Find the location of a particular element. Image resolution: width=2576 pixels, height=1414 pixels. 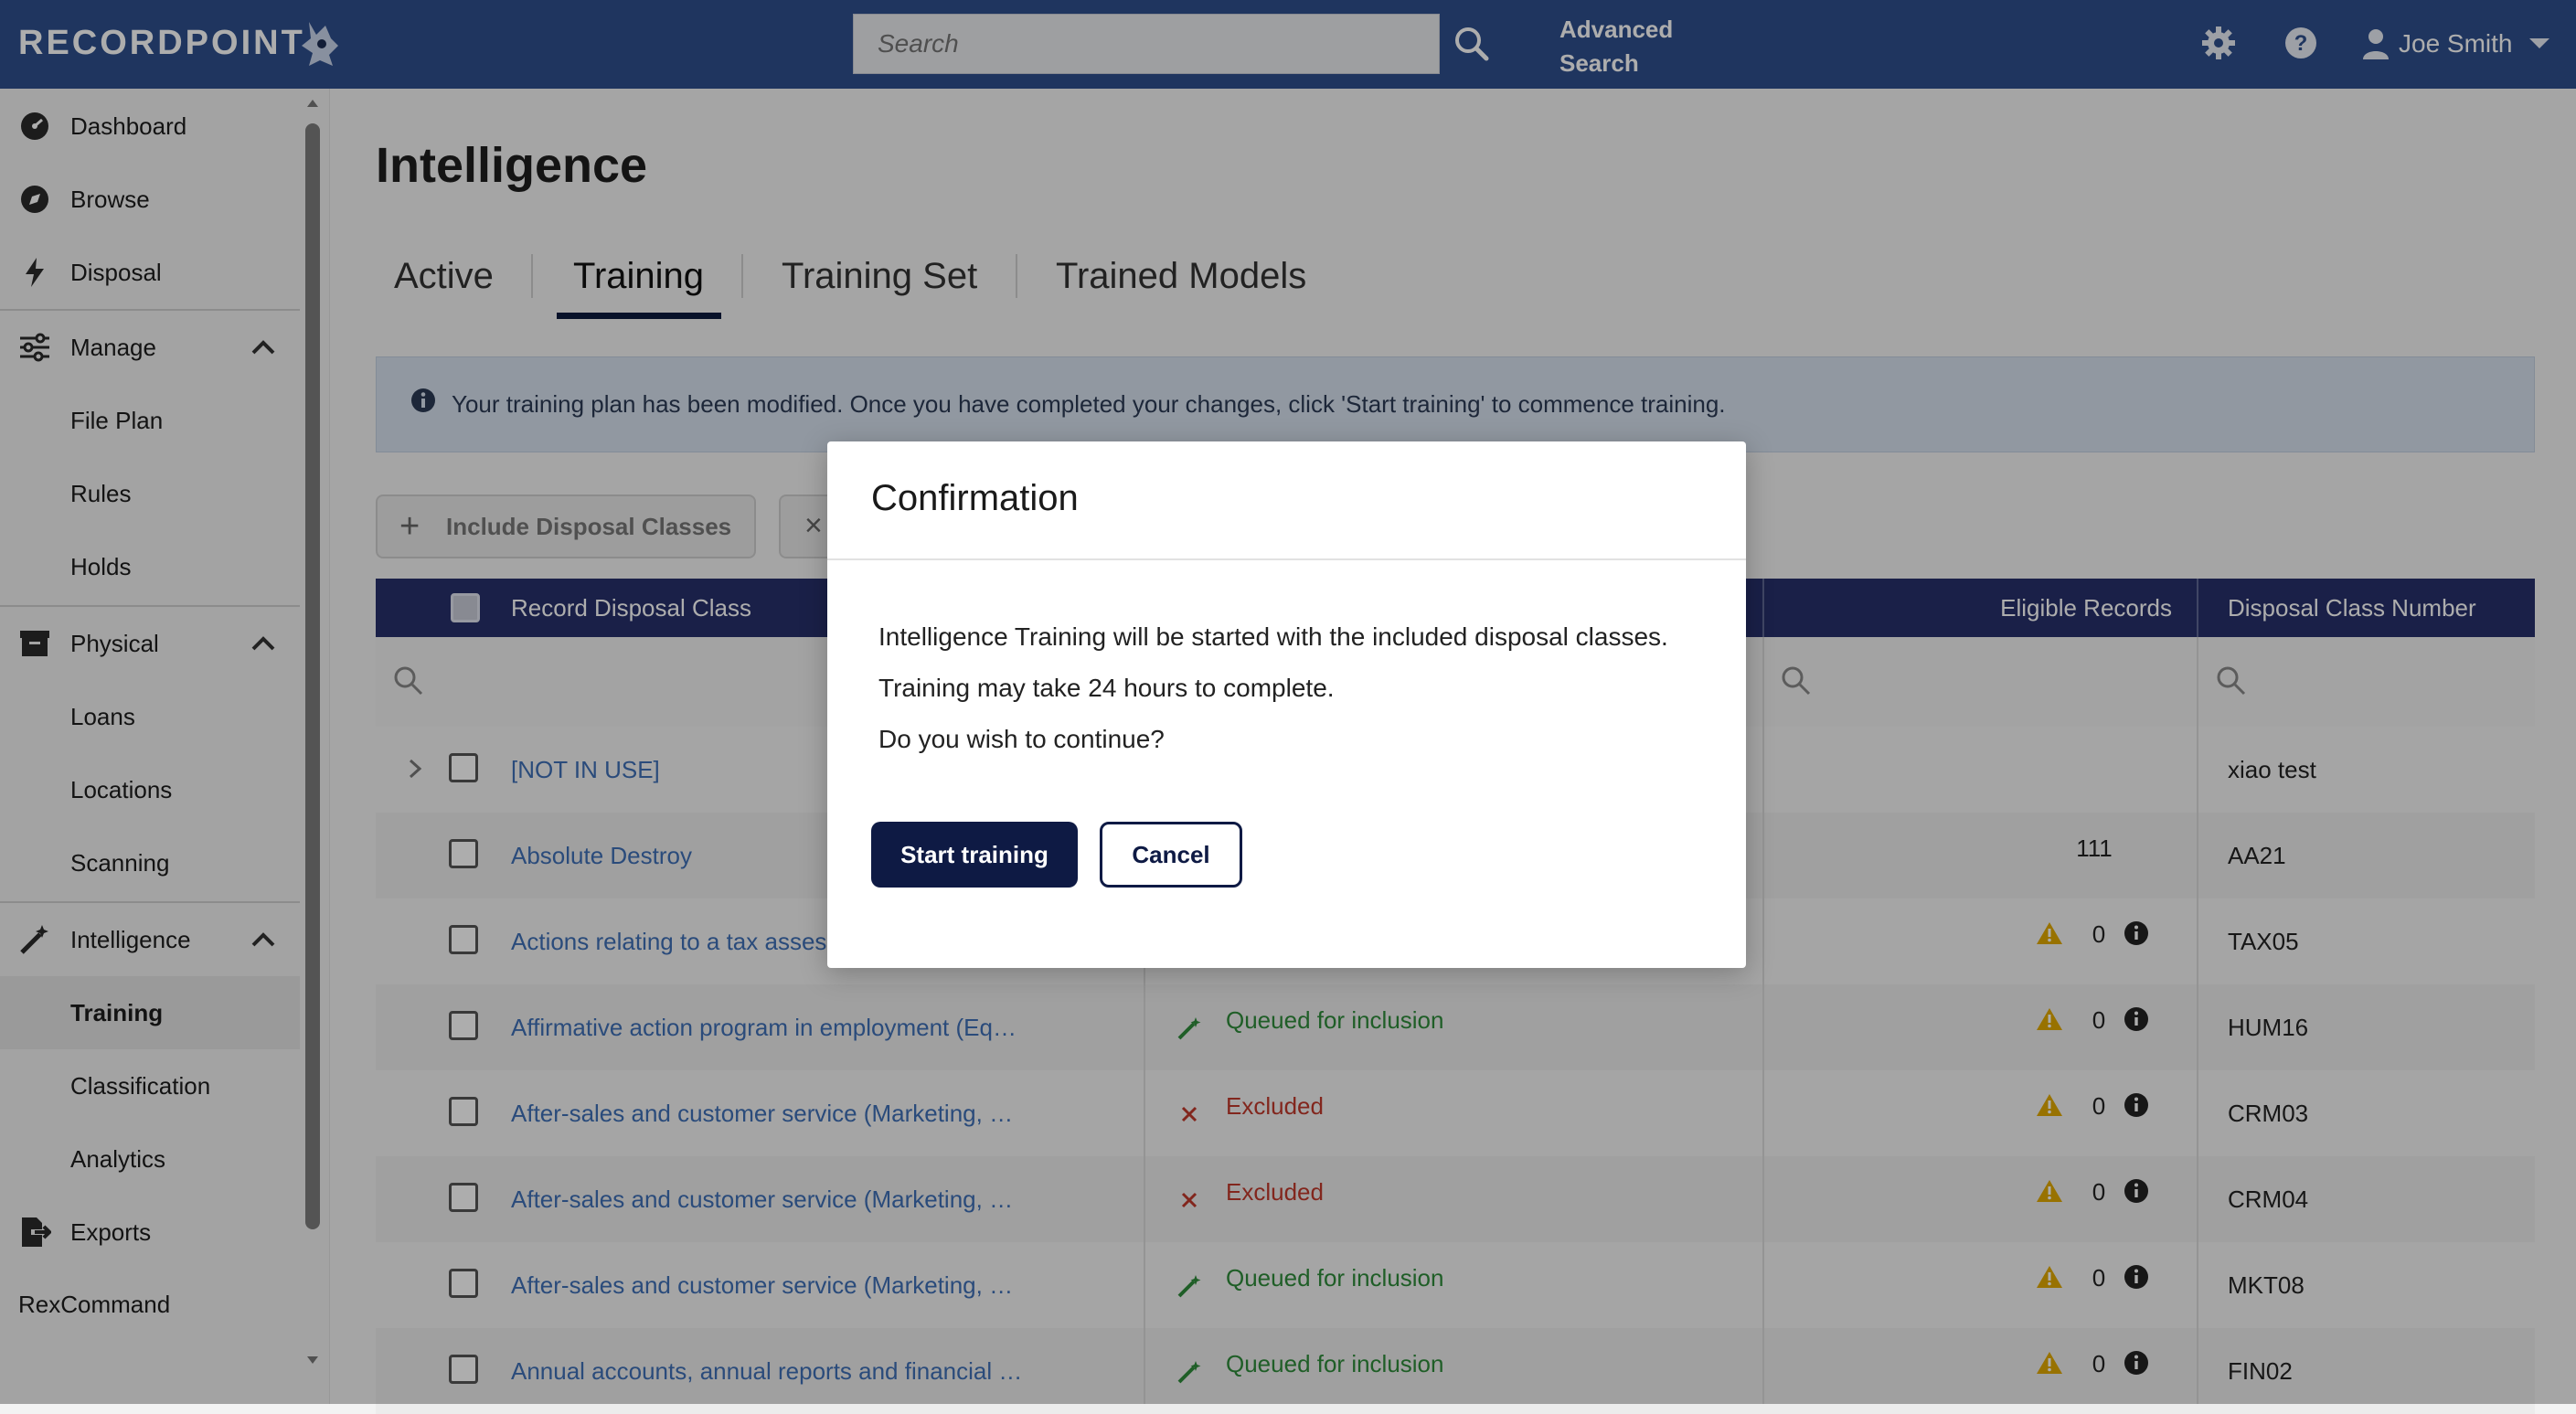

dialog-message-line: Training may take 24 hours to complete. is located at coordinates (1106, 688).